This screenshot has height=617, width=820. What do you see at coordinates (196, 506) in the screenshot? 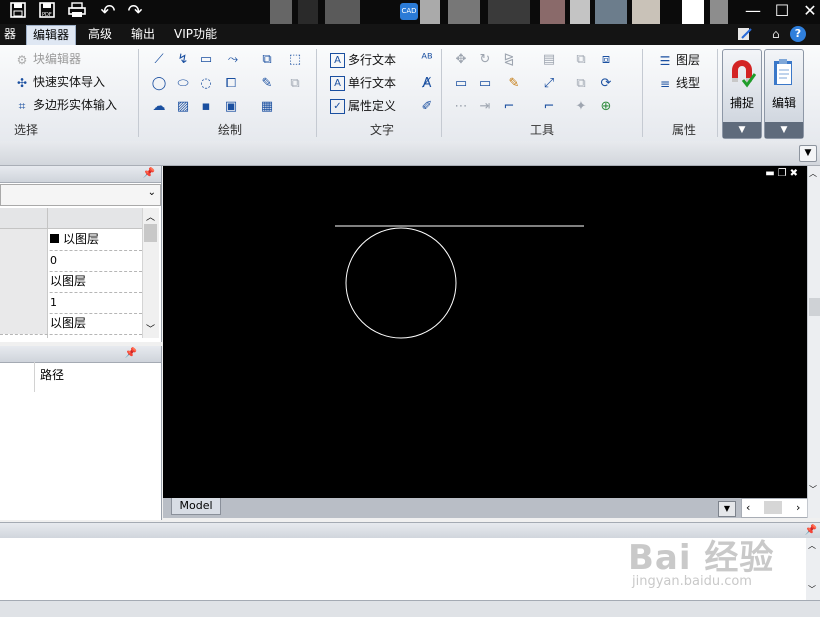
I see `tab-model: Model` at bounding box center [196, 506].